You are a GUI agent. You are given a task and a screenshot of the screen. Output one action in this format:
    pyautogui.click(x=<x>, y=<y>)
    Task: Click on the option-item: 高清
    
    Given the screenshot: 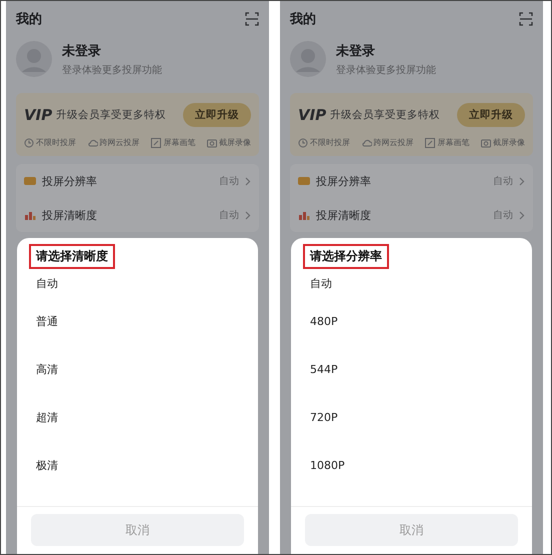 What is the action you would take?
    pyautogui.click(x=137, y=369)
    